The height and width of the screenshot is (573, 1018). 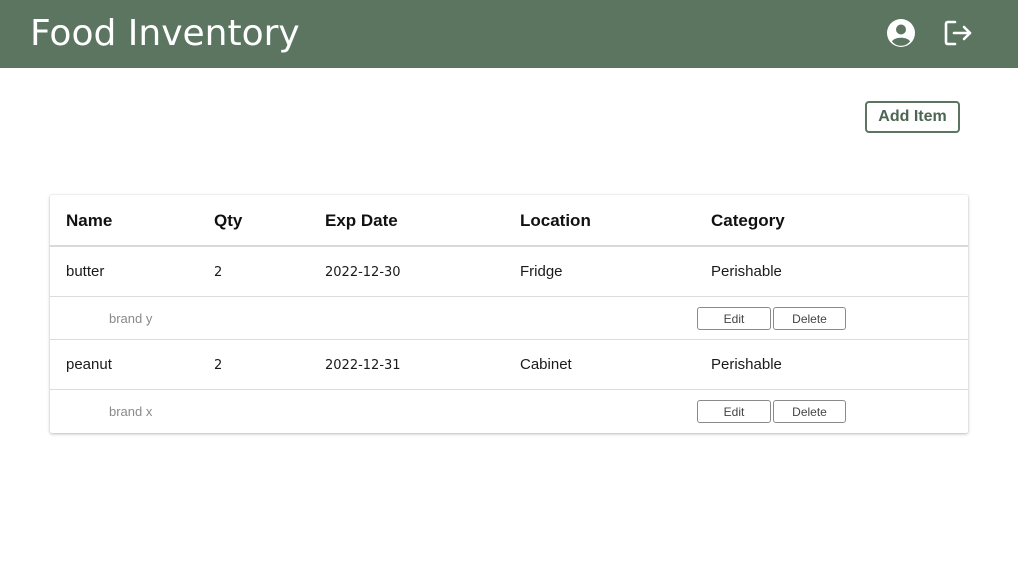 What do you see at coordinates (85, 271) in the screenshot?
I see `item-name: butter` at bounding box center [85, 271].